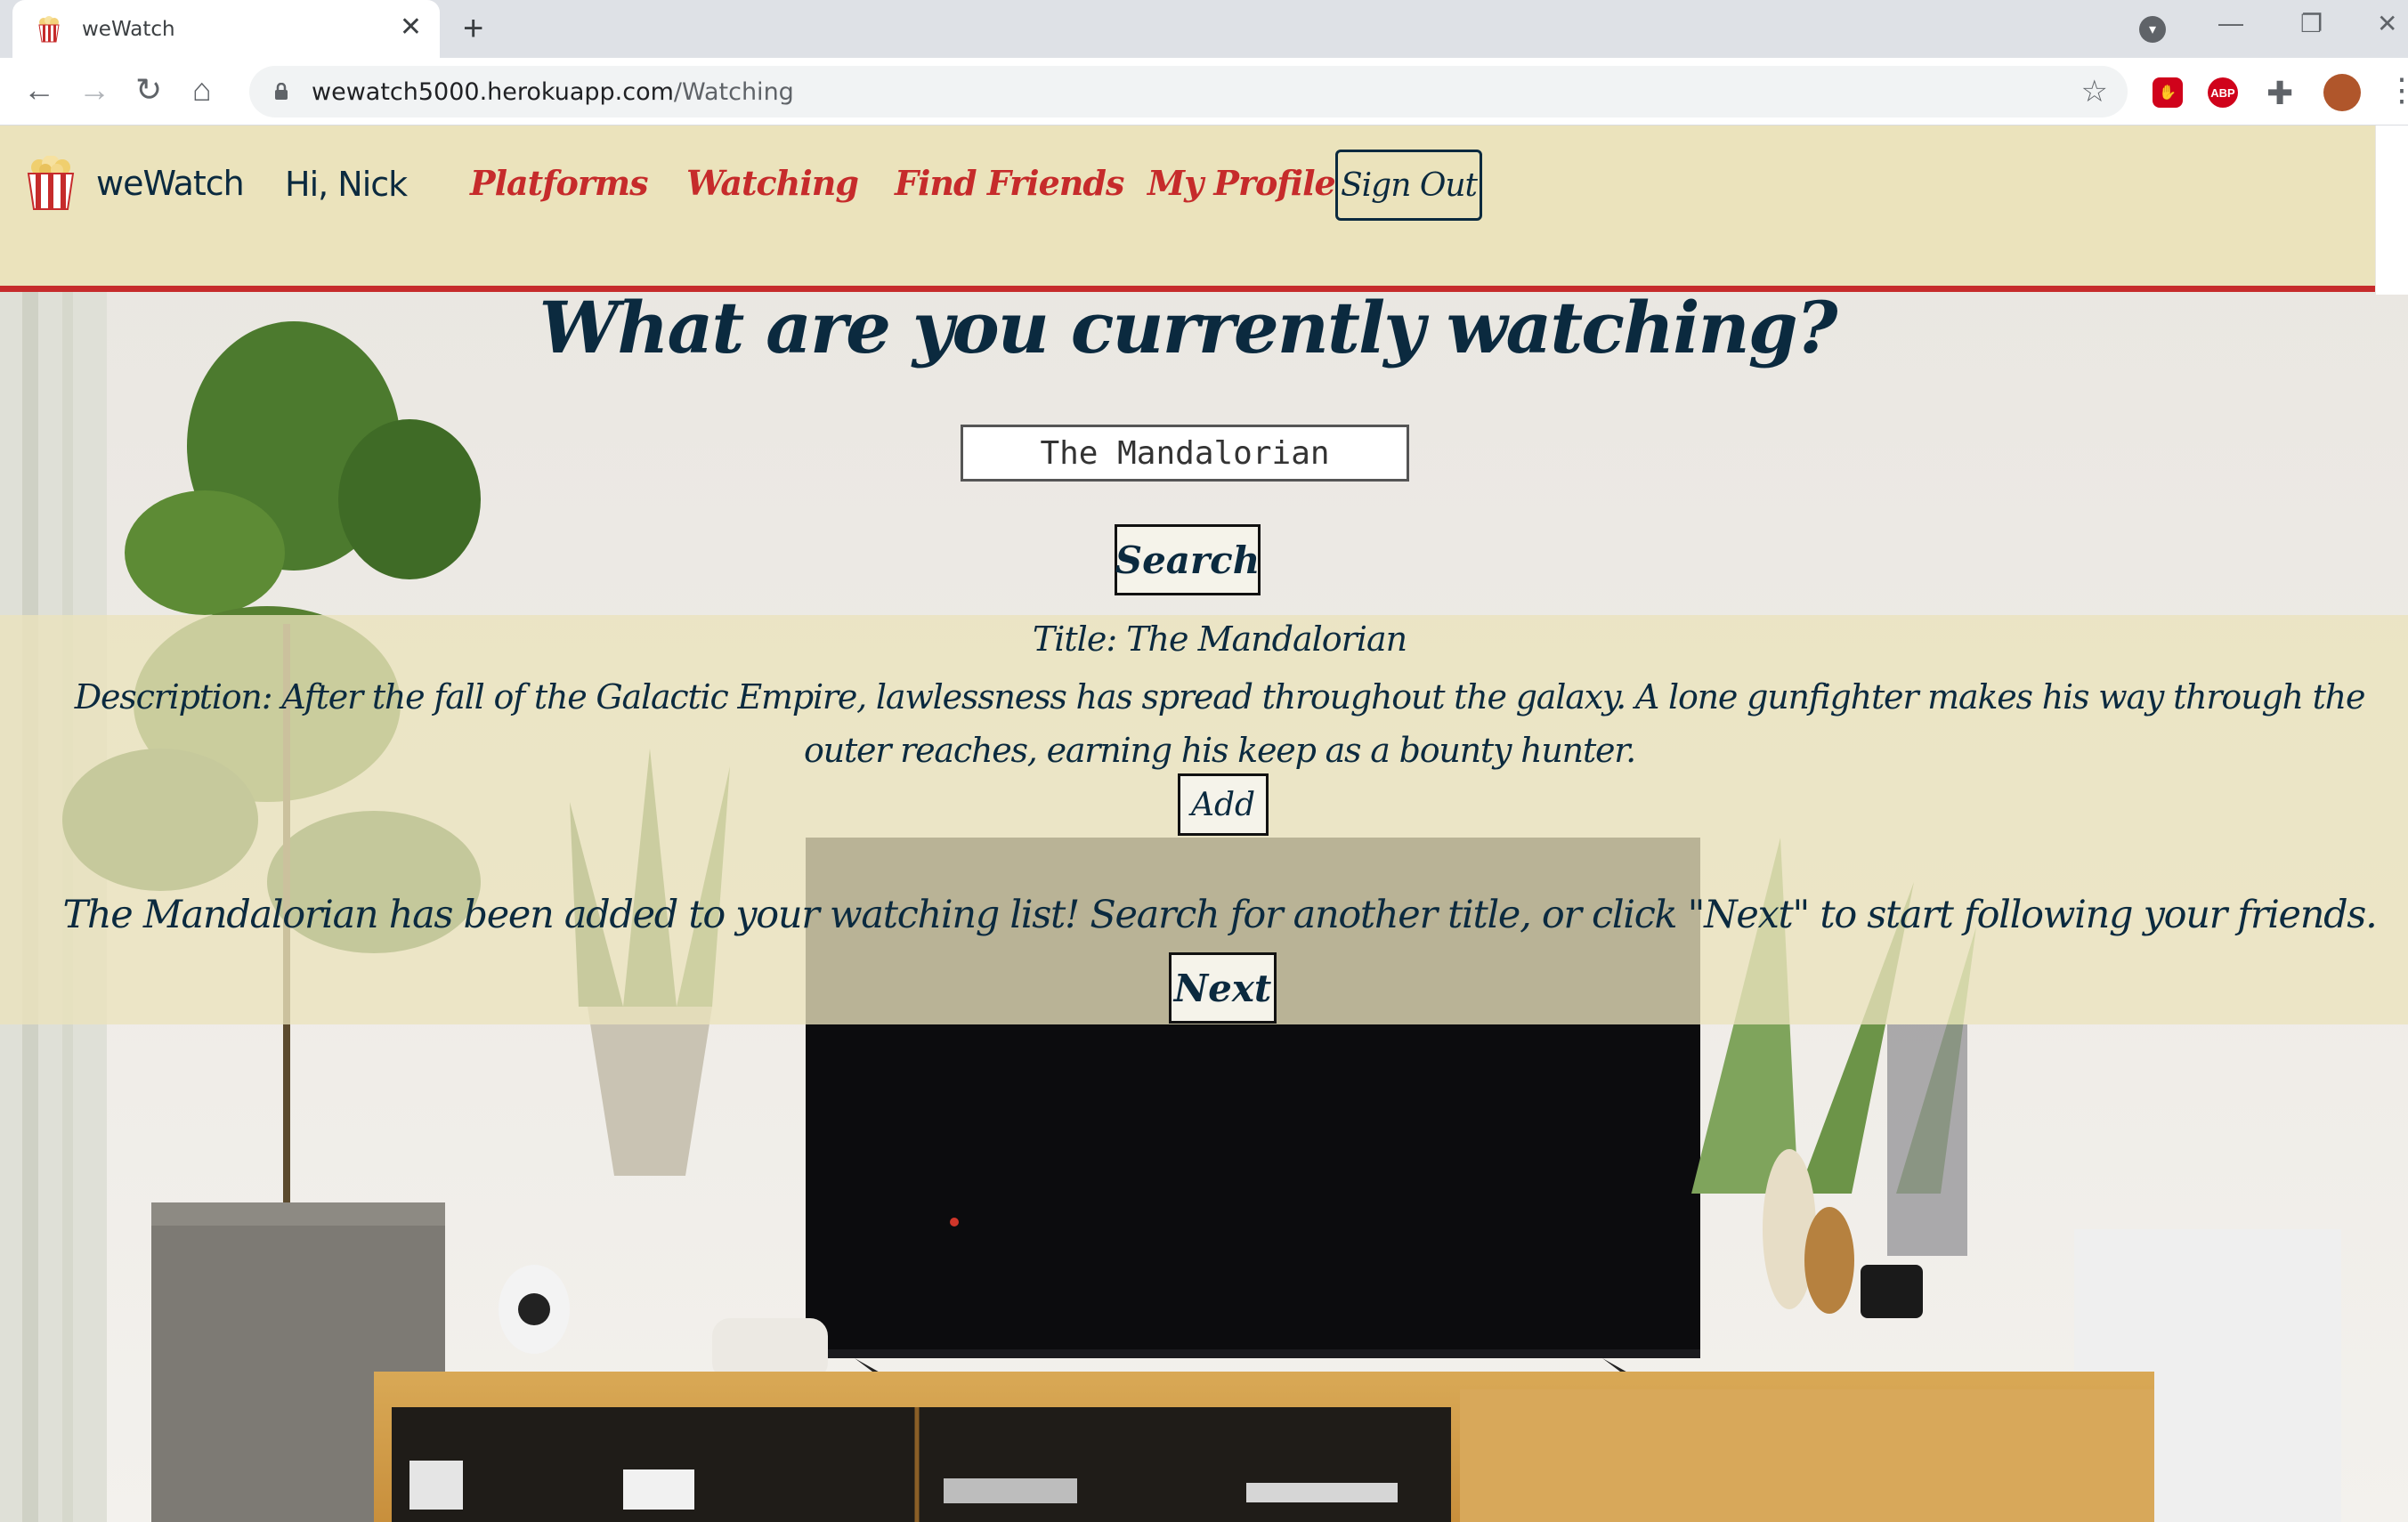 The height and width of the screenshot is (1522, 2408). What do you see at coordinates (2392, 210) in the screenshot?
I see `page-scrollbar` at bounding box center [2392, 210].